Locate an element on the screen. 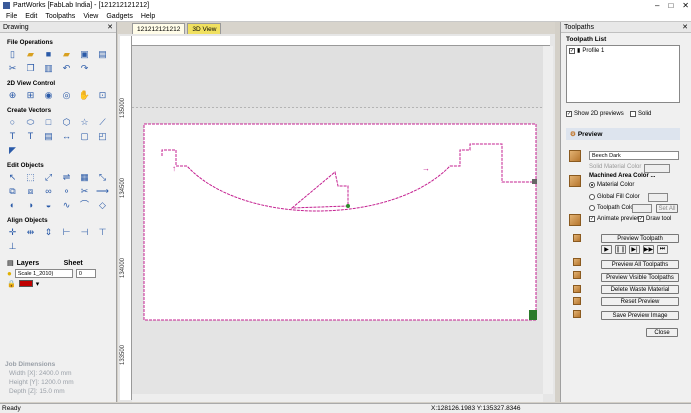  open-file-icon: ▰ is located at coordinates (30, 54).